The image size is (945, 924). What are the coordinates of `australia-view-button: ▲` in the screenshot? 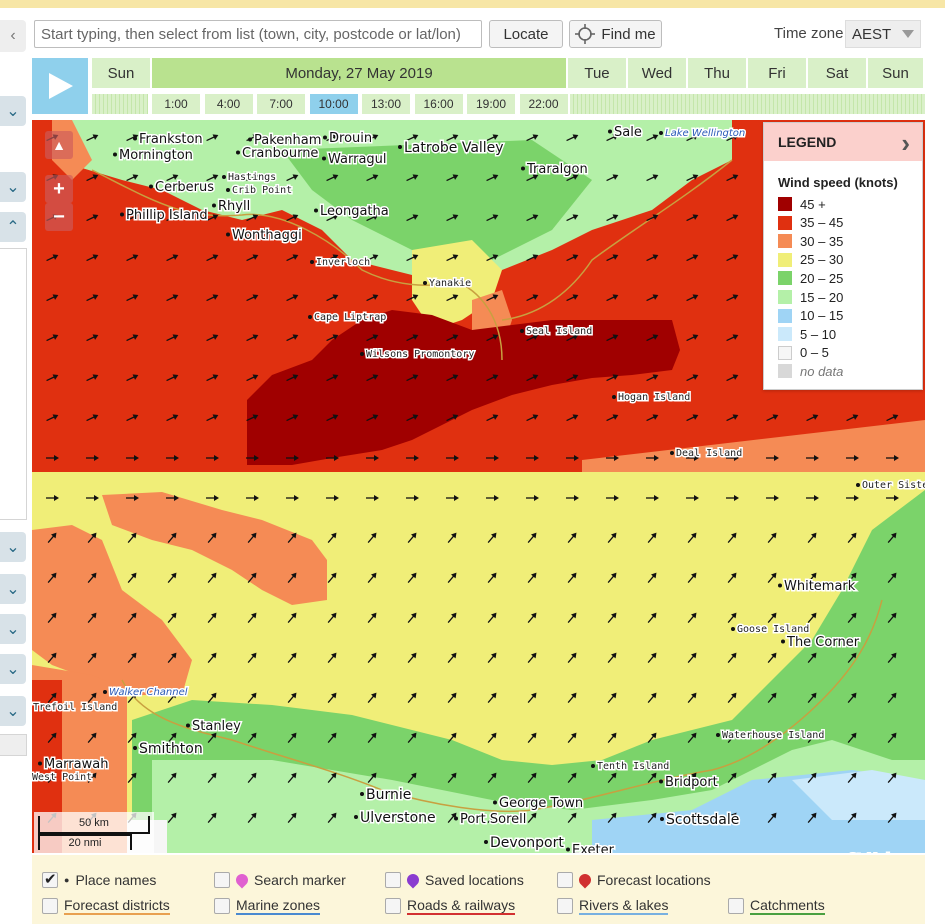 It's located at (59, 145).